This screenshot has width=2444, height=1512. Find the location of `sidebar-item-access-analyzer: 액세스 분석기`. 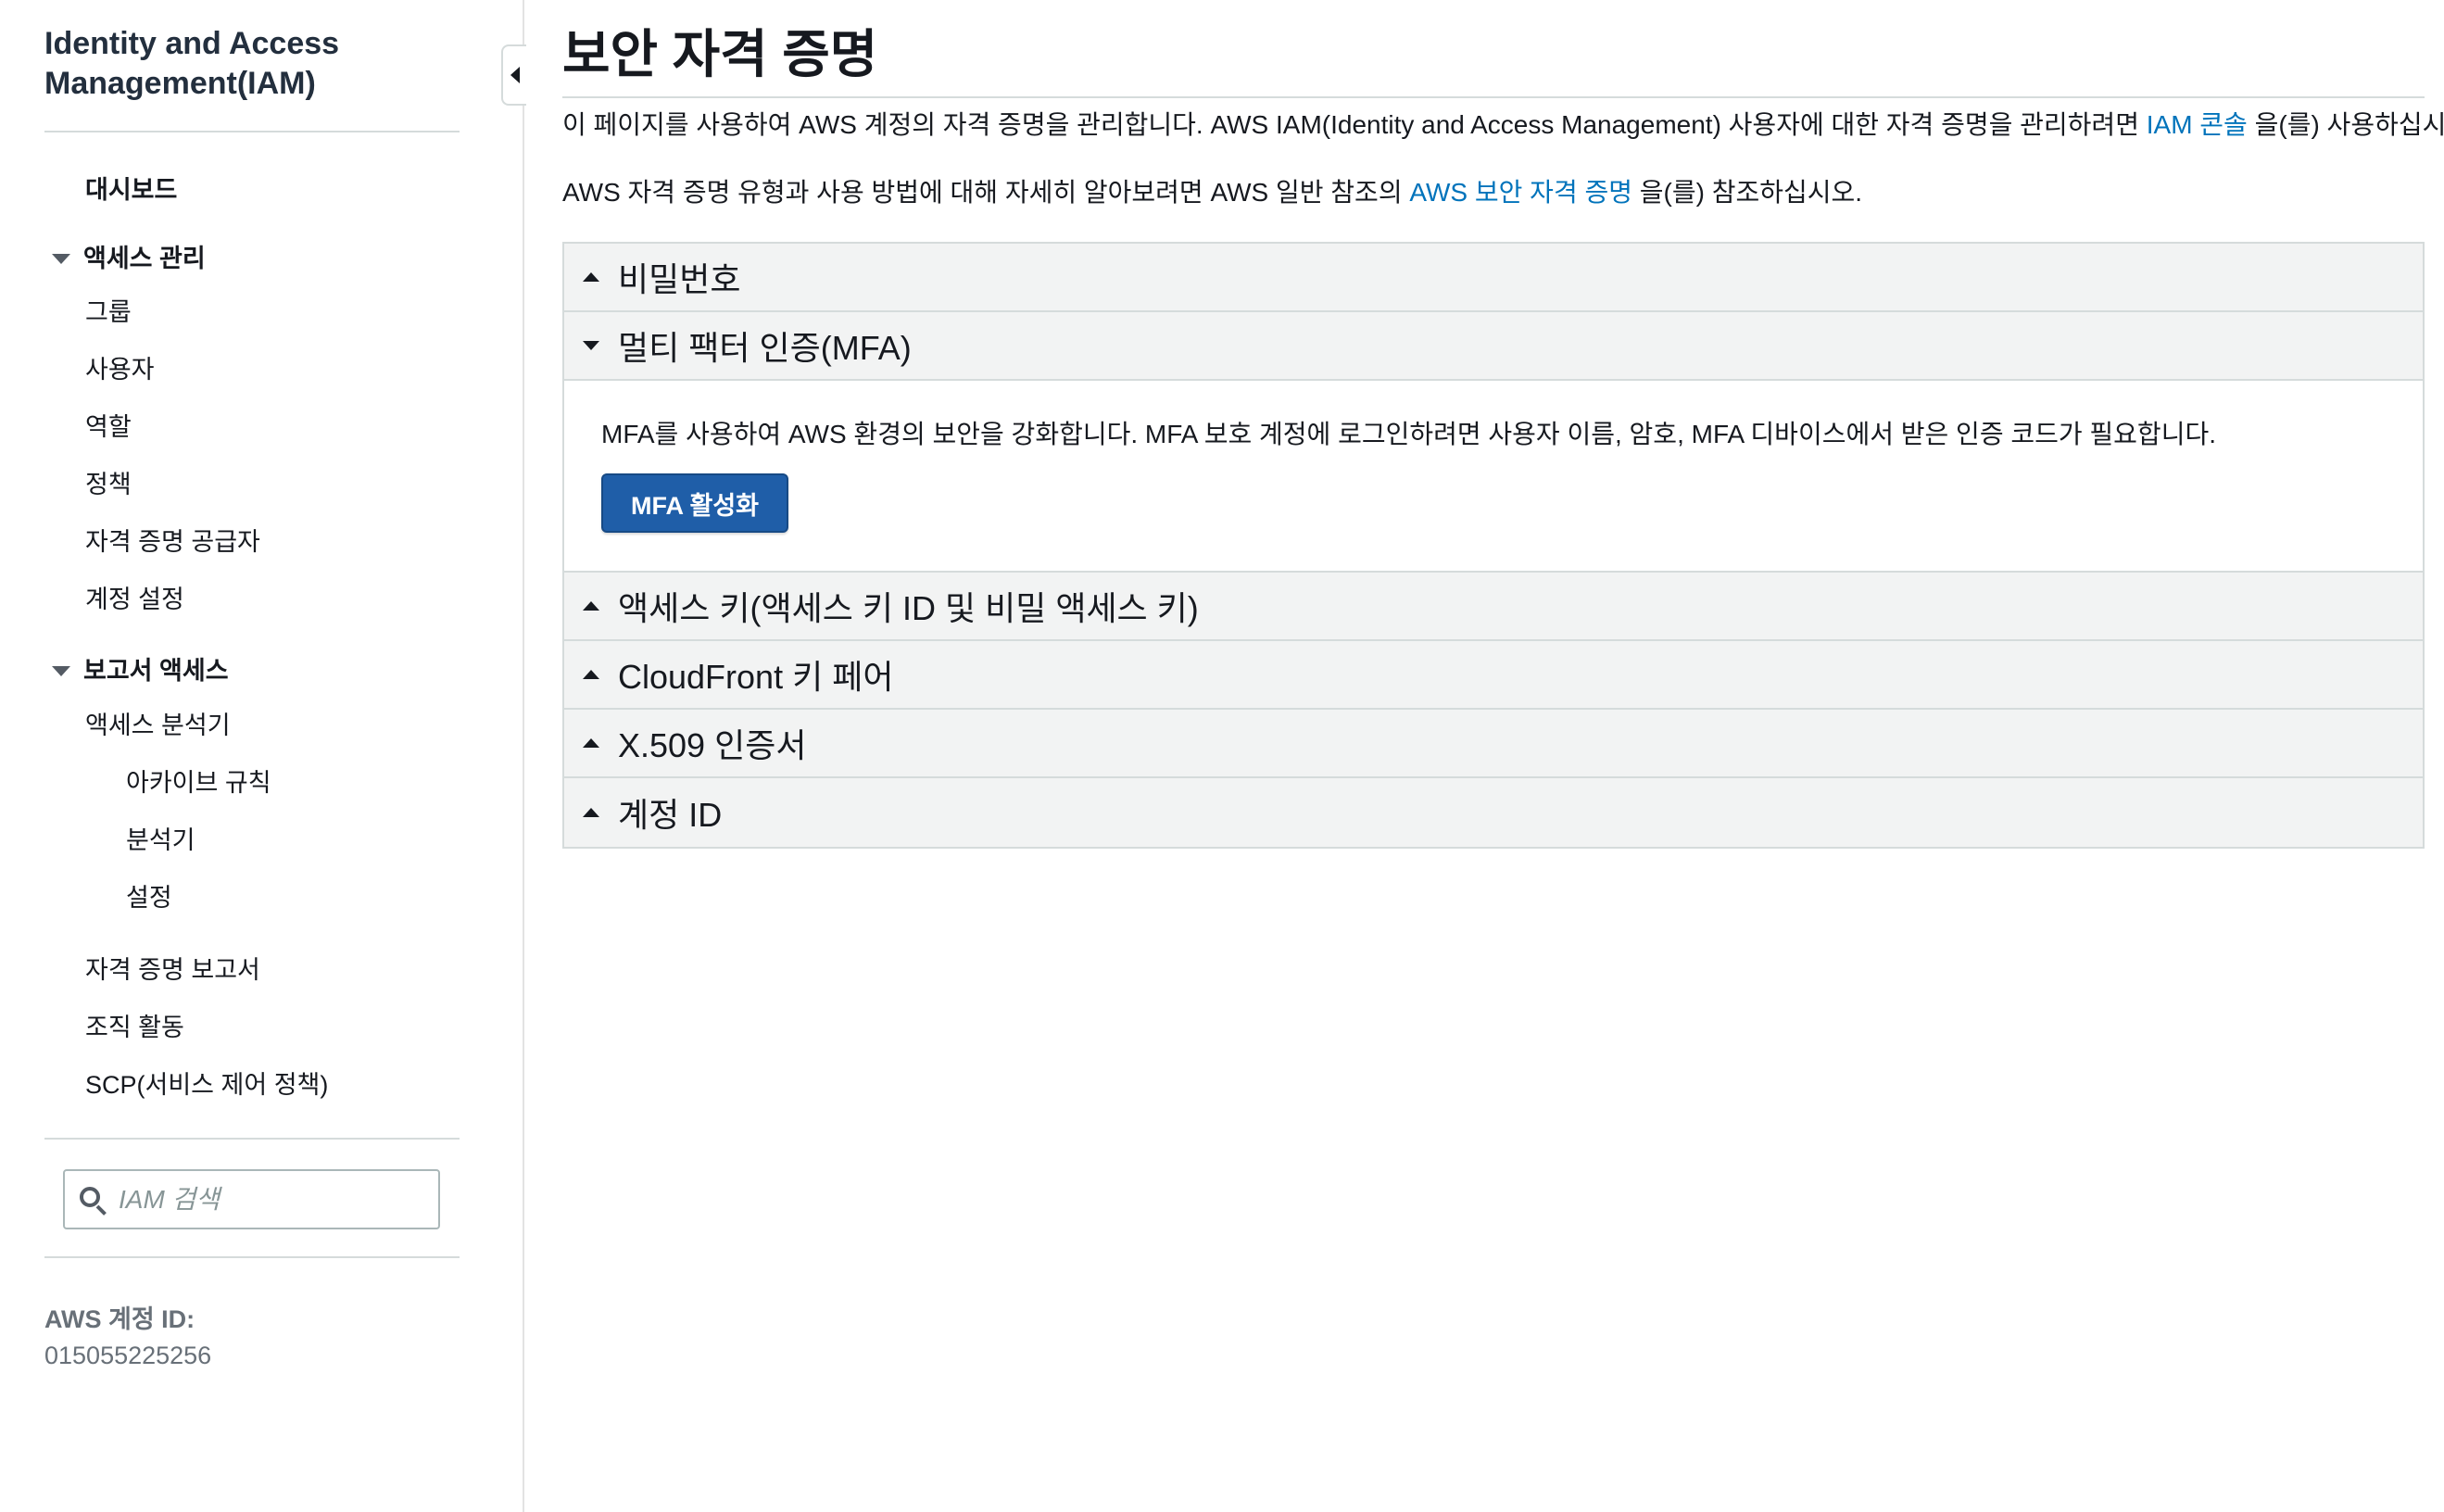

sidebar-item-access-analyzer: 액세스 분석기 is located at coordinates (158, 725).